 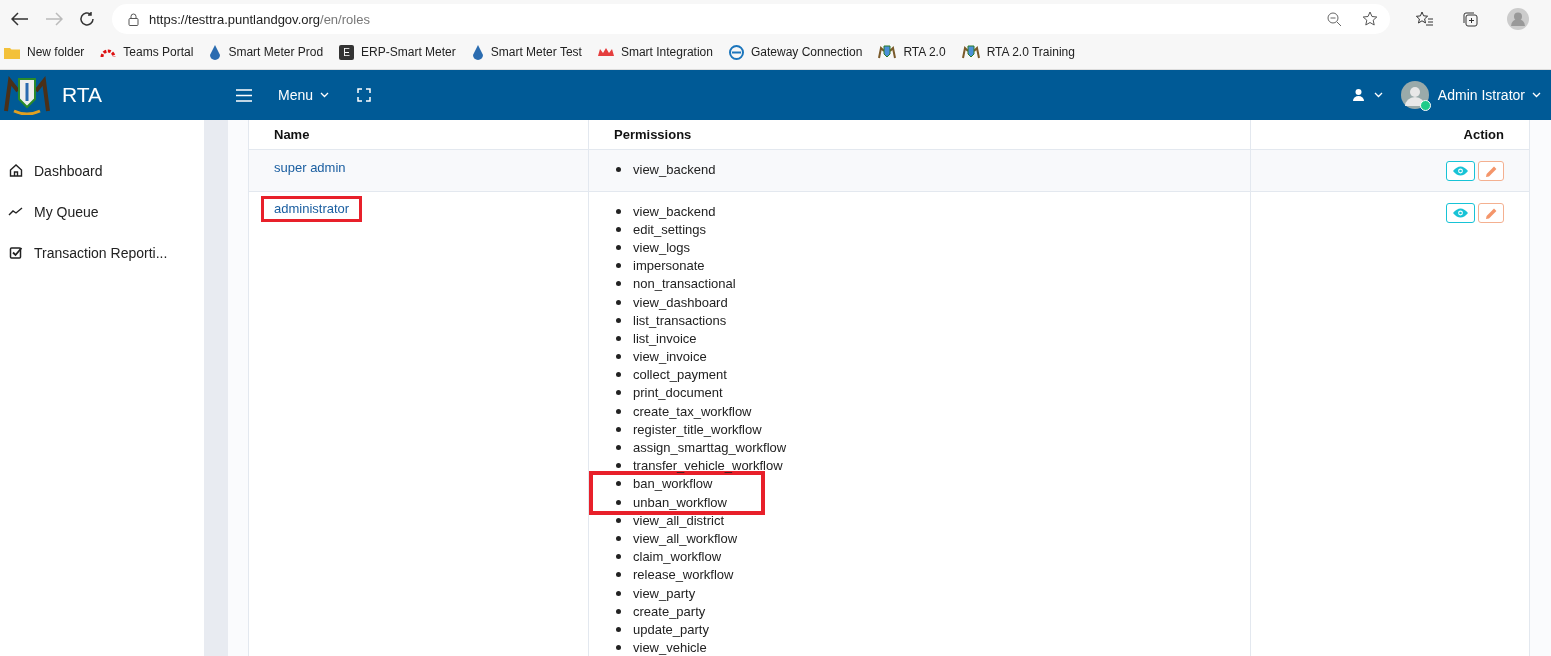 What do you see at coordinates (664, 593) in the screenshot?
I see `permission-text: view_party` at bounding box center [664, 593].